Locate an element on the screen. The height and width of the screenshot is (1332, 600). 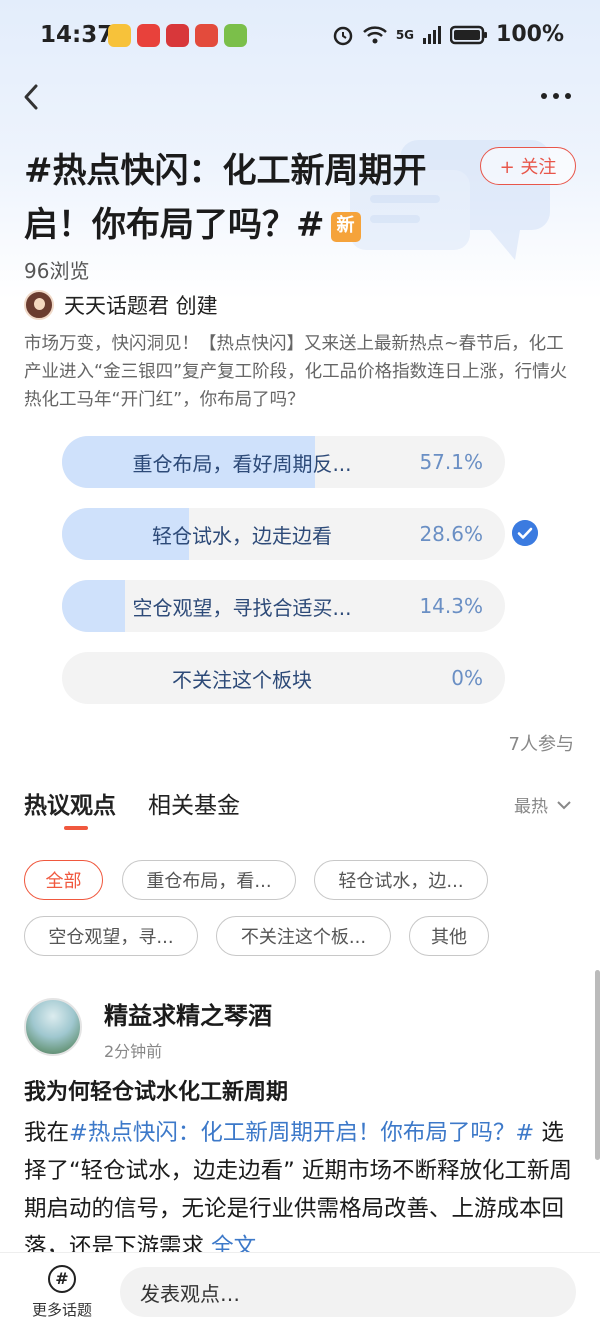
selected-check-icon is located at coordinates (525, 533).